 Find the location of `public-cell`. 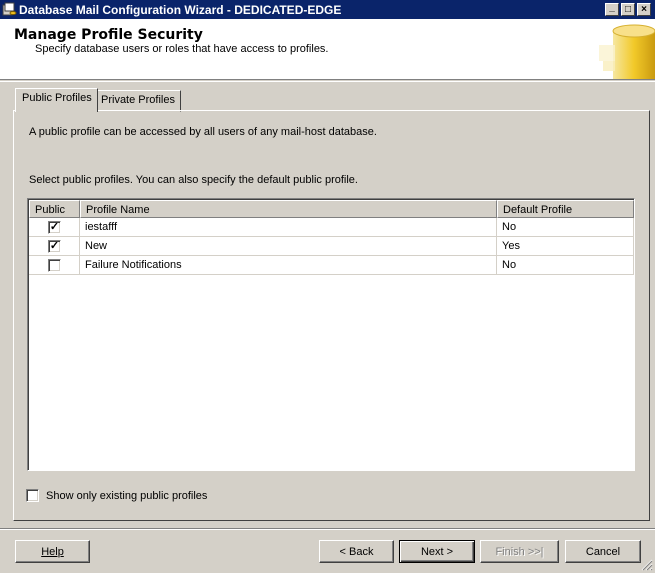

public-cell is located at coordinates (54, 265).